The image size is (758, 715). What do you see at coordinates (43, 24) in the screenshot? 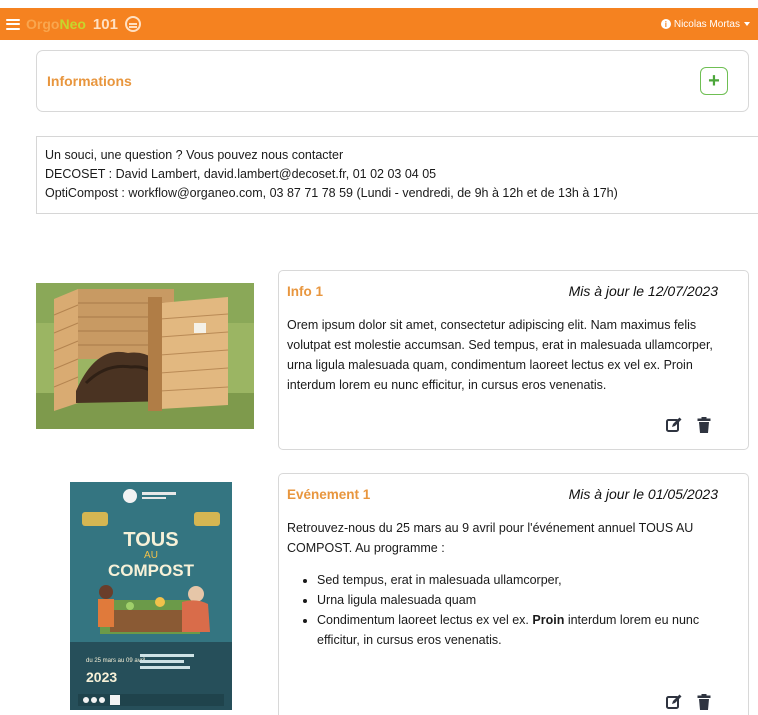
I see `logo-orgo: Orgo` at bounding box center [43, 24].